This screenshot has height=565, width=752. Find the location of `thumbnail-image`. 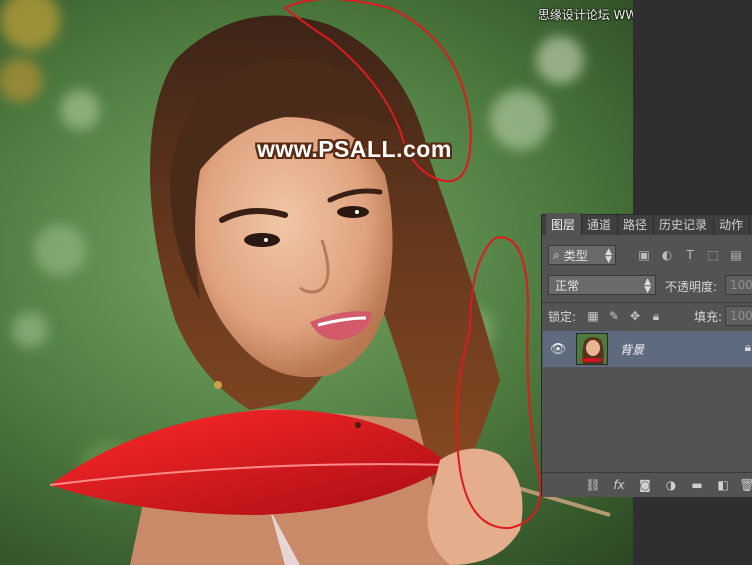

thumbnail-image is located at coordinates (592, 349).